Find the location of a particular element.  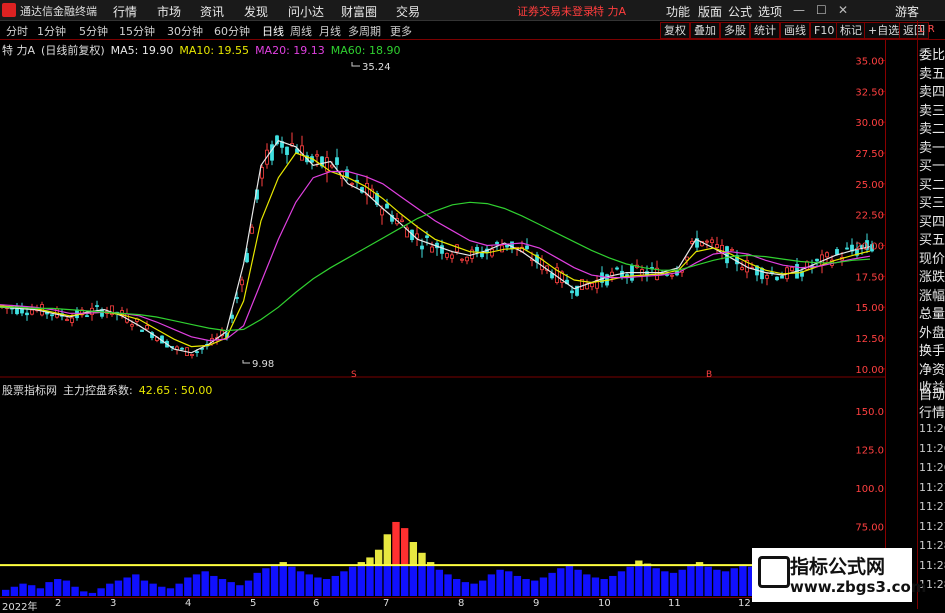

tab-weekly: 周线 is located at coordinates (301, 31).